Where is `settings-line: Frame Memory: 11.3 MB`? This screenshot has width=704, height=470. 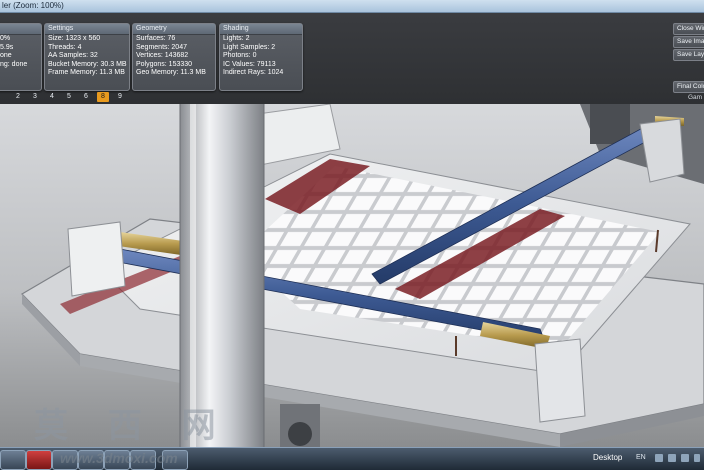 settings-line: Frame Memory: 11.3 MB is located at coordinates (86, 73).